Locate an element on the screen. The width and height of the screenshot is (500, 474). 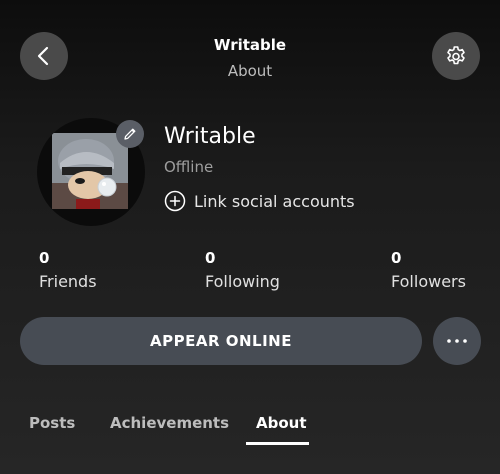
following-stat: 0 Following is located at coordinates (242, 269).